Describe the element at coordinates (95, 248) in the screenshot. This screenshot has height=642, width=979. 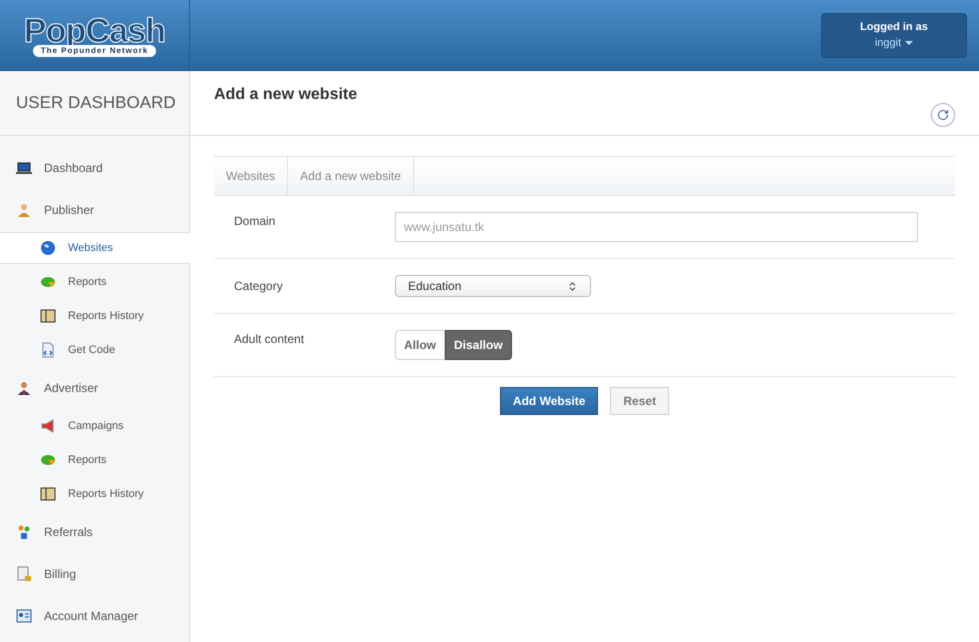
I see `sidebar-item: Websites` at that location.